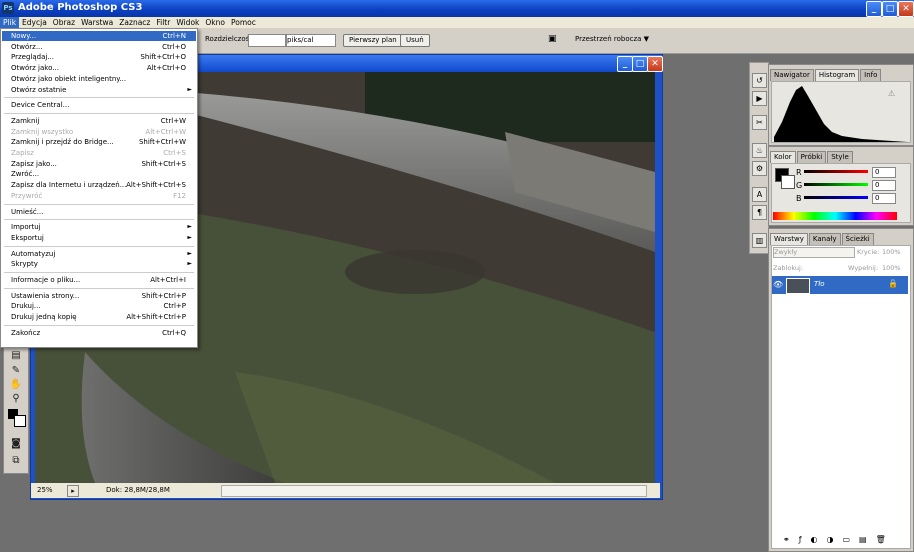 Image resolution: width=914 pixels, height=552 pixels. What do you see at coordinates (44, 317) in the screenshot?
I see `file-menu-item-label: Drukuj jedną kopię` at bounding box center [44, 317].